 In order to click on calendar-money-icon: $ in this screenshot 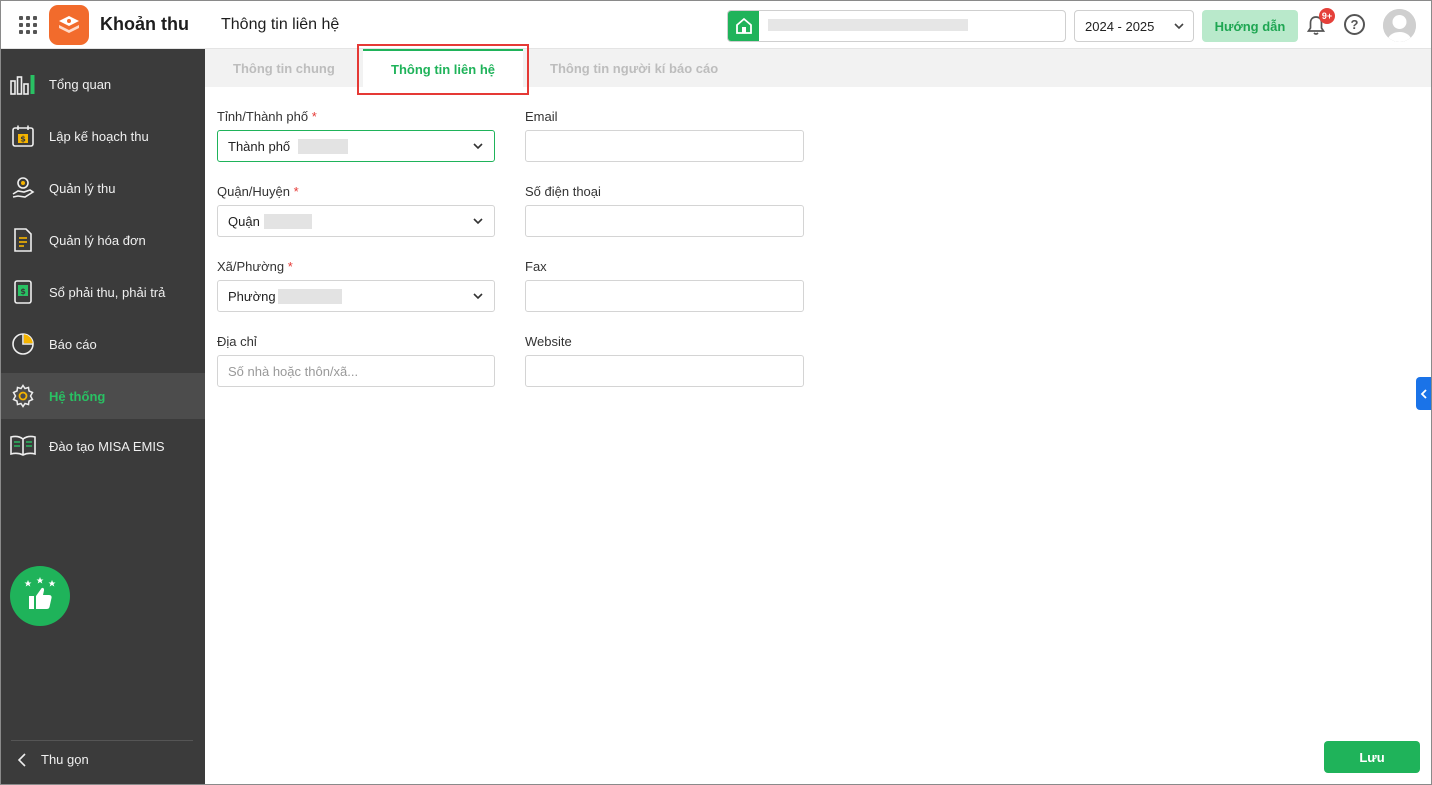, I will do `click(23, 136)`.